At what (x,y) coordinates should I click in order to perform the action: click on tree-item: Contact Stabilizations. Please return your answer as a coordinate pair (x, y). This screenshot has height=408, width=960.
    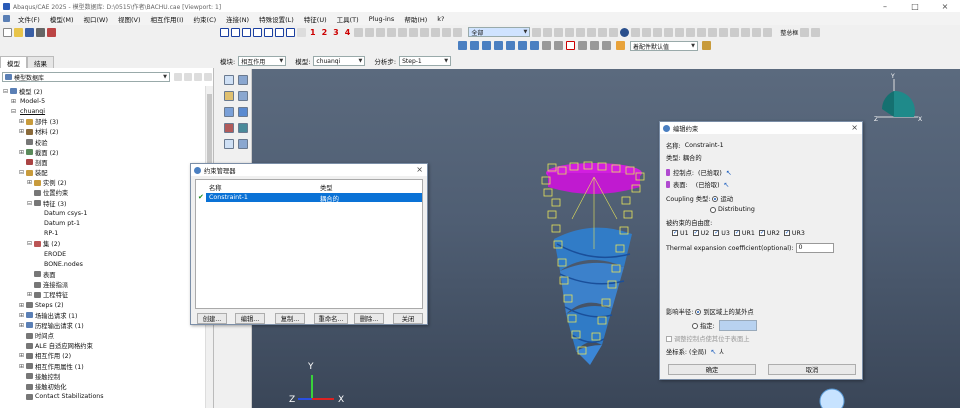
    Looking at the image, I should click on (106, 397).